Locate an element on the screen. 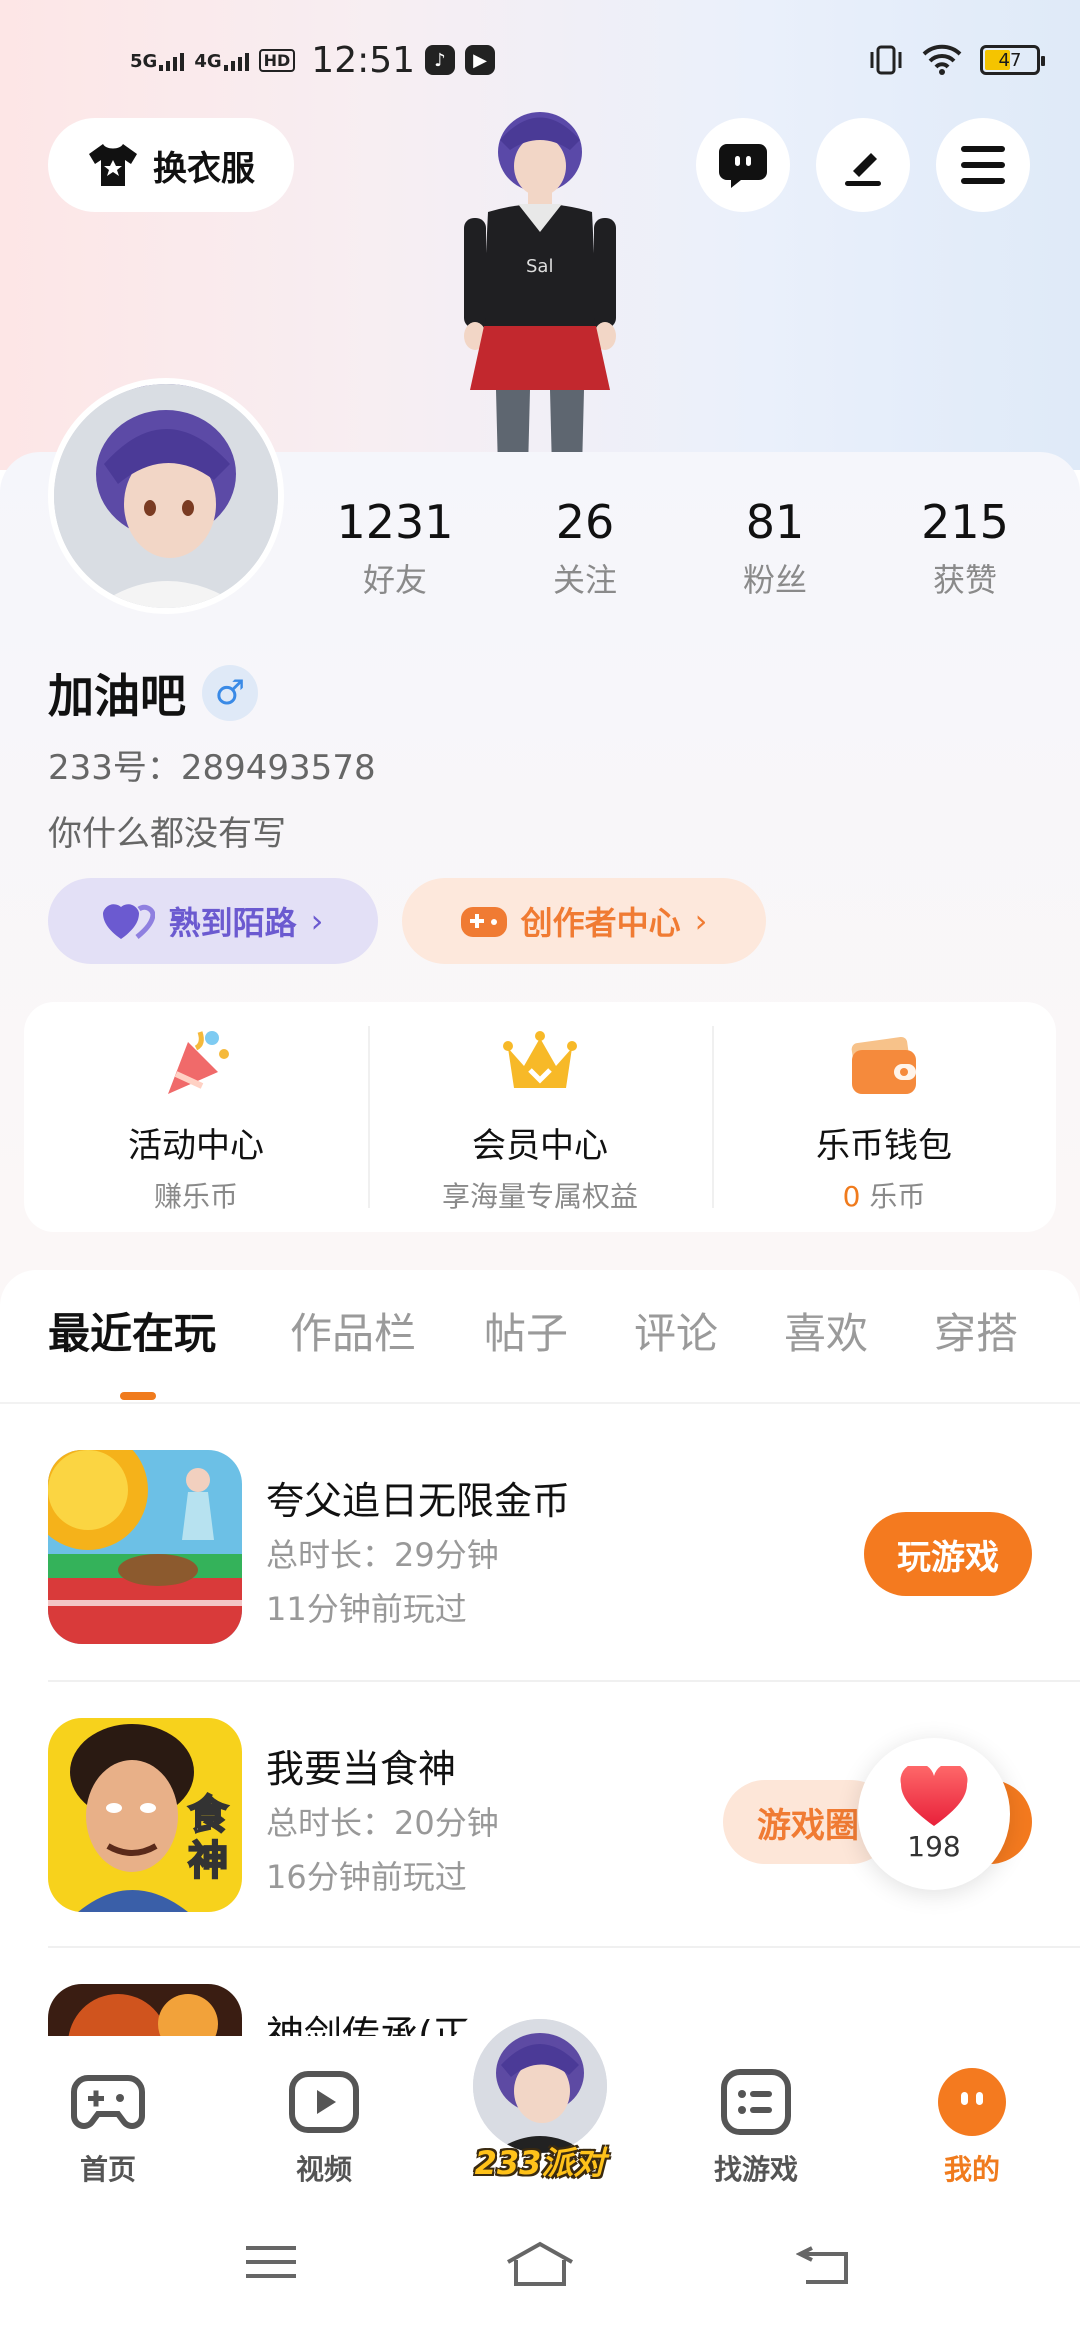  stat-likes: 215 获赞 is located at coordinates (965, 555).